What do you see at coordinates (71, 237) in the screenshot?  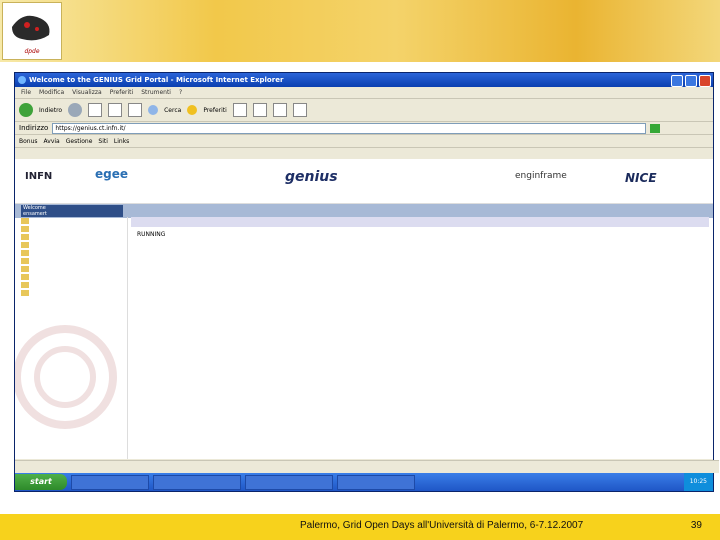 I see `sidebar-item-active` at bounding box center [71, 237].